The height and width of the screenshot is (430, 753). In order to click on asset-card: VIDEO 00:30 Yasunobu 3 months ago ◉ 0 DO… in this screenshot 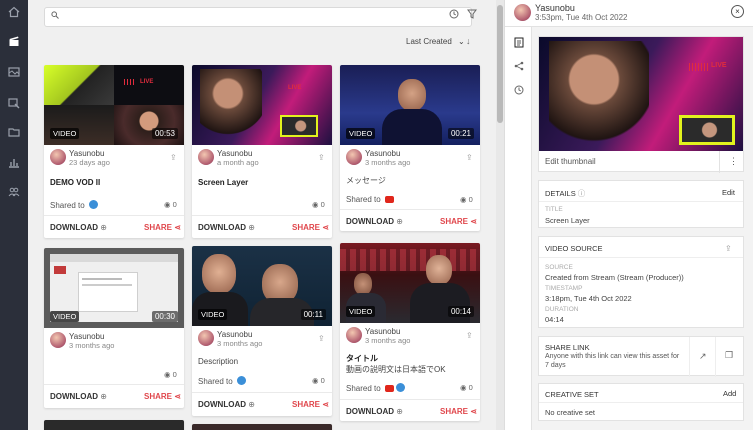, I will do `click(114, 328)`.